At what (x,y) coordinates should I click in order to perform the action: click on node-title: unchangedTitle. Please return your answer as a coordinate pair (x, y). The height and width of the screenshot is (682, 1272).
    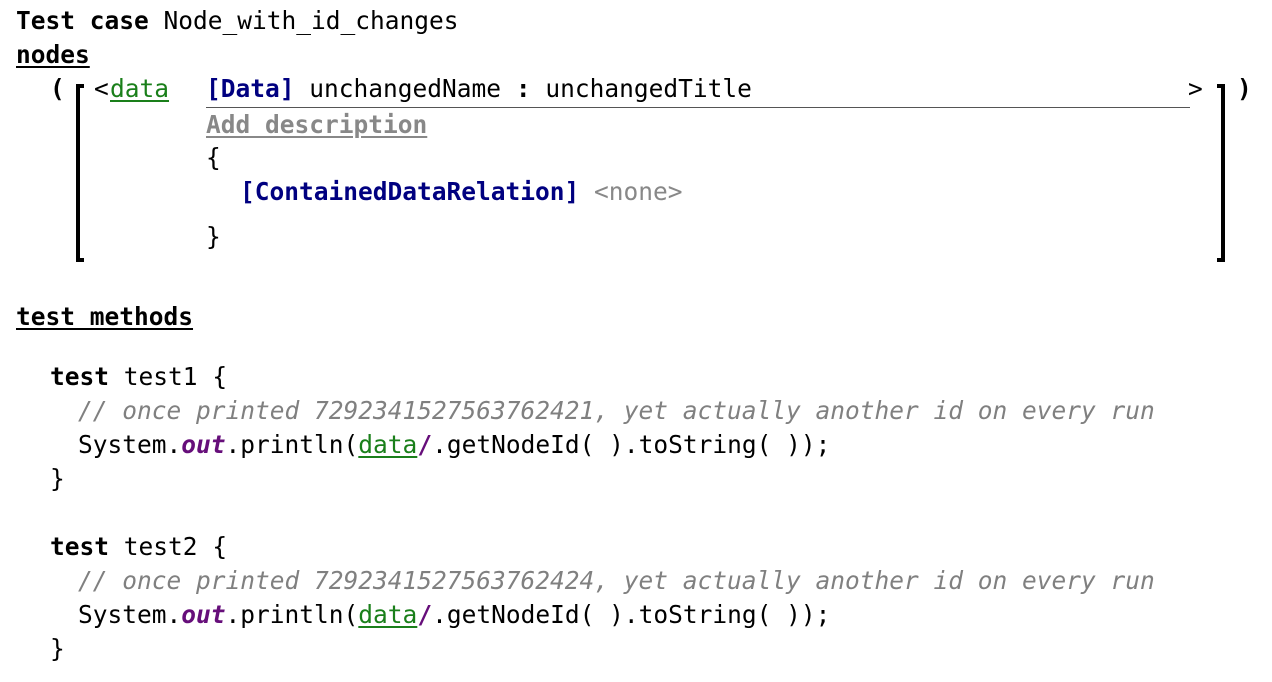
    Looking at the image, I should click on (648, 88).